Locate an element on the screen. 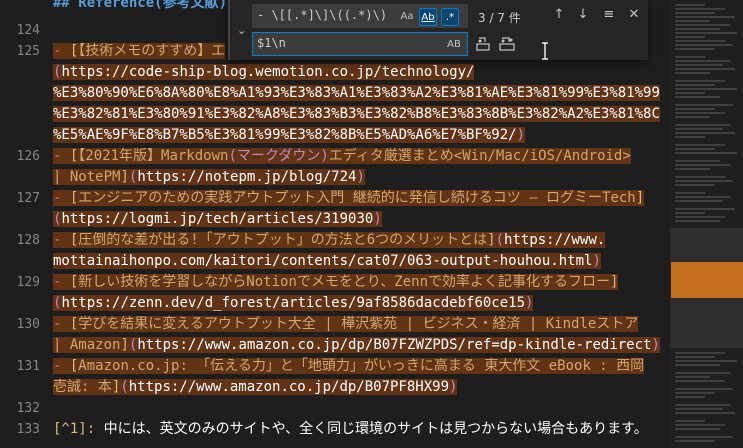  token-par: (マークダウン) is located at coordinates (278, 156).